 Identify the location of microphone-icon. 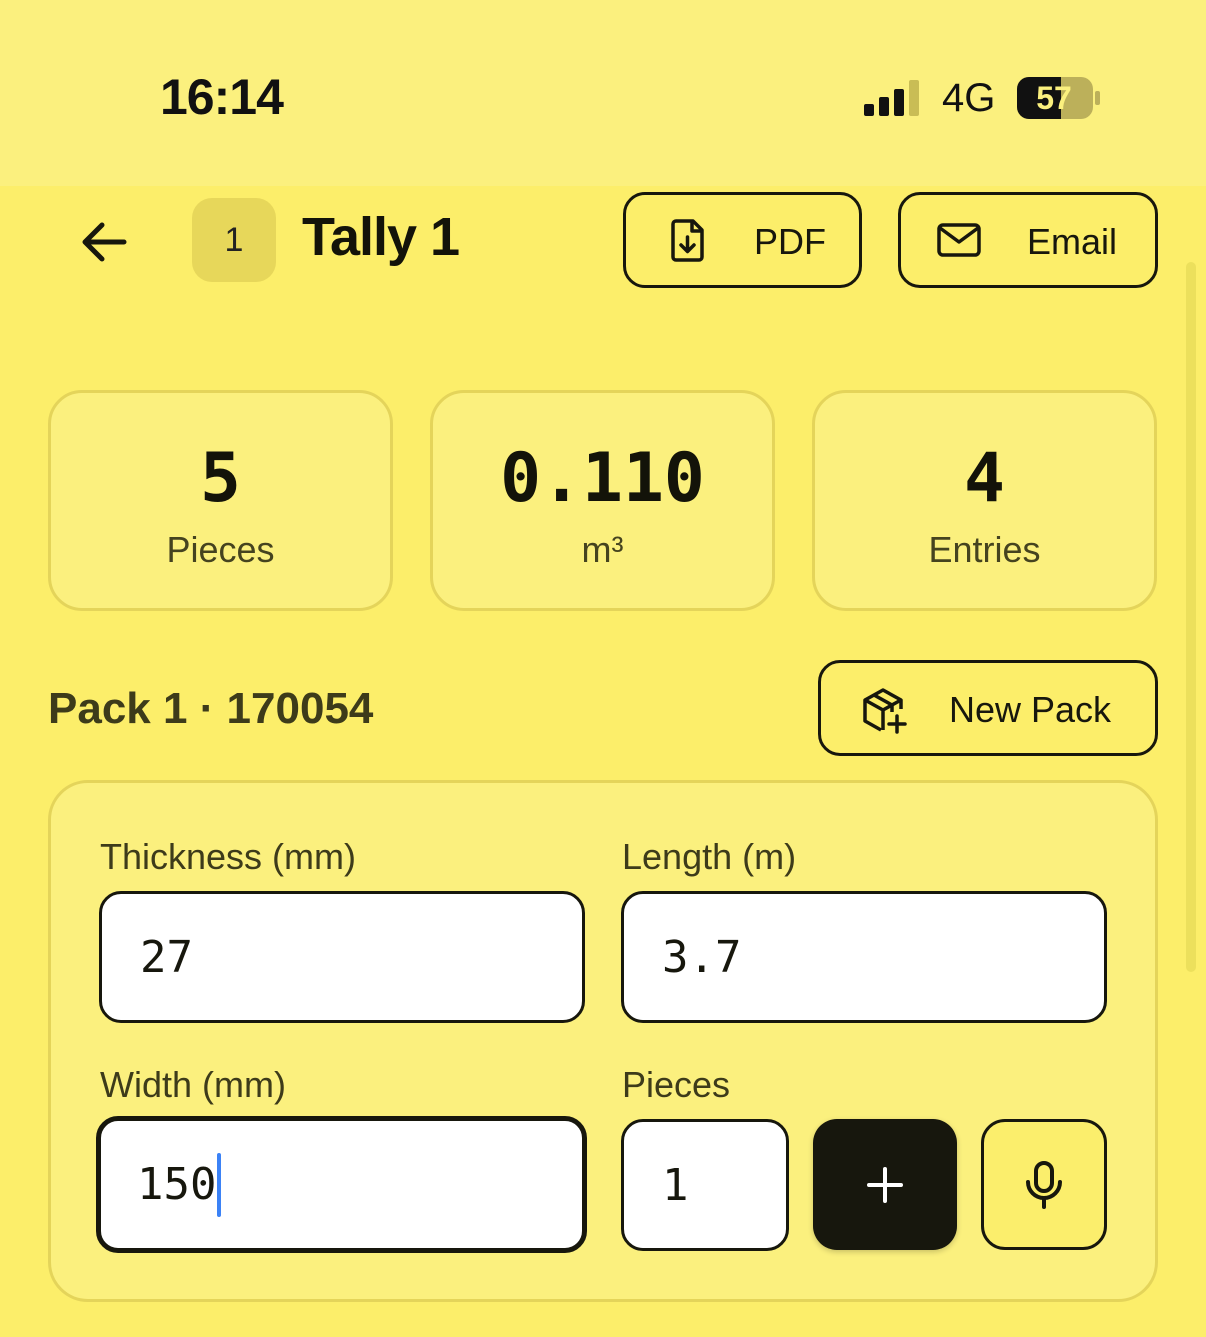
(1044, 1184).